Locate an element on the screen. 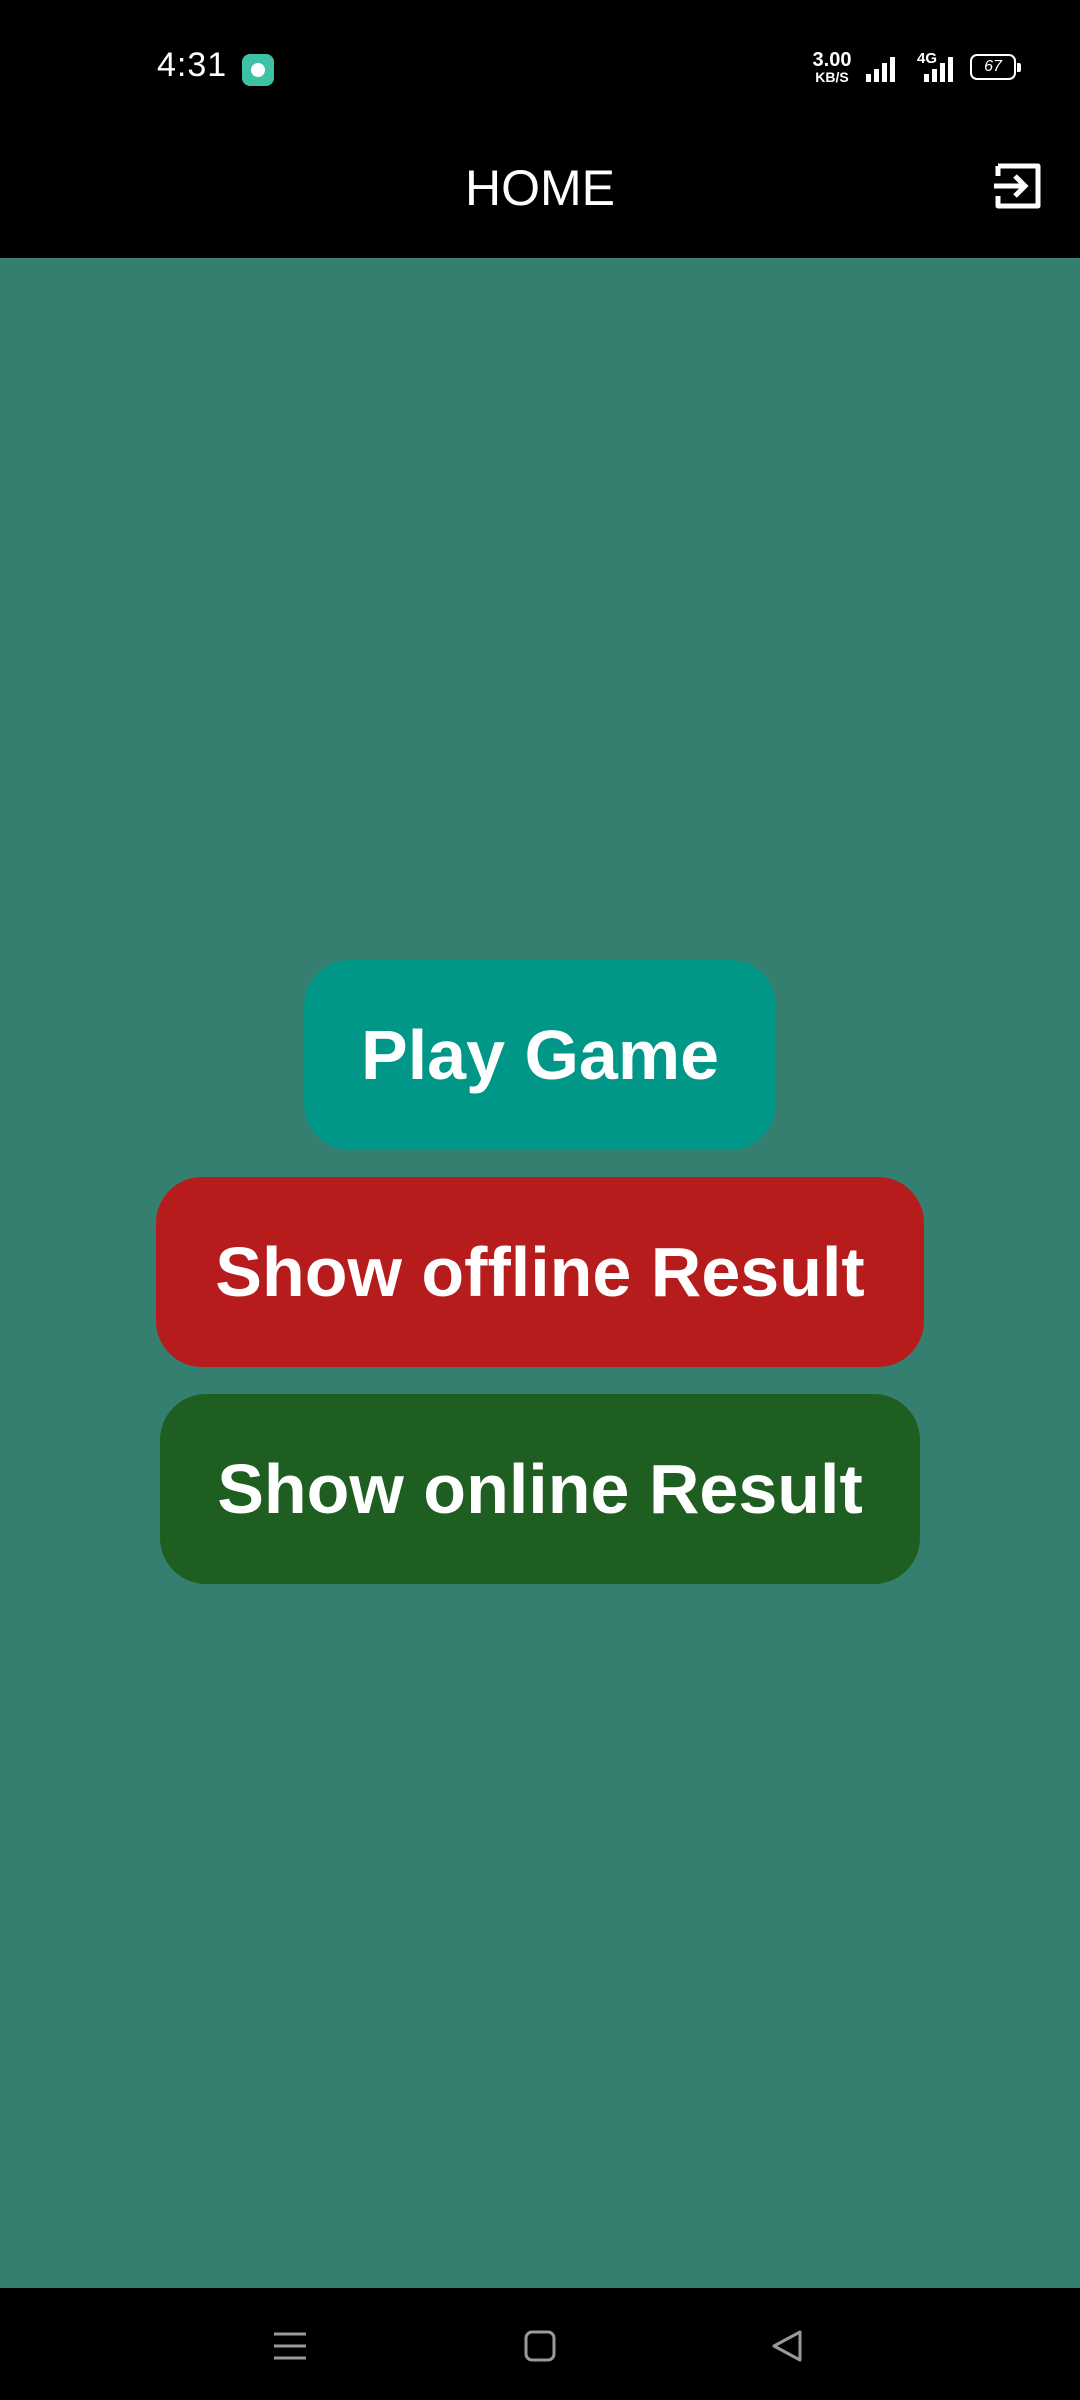 The height and width of the screenshot is (2400, 1080). back-icon is located at coordinates (788, 2346).